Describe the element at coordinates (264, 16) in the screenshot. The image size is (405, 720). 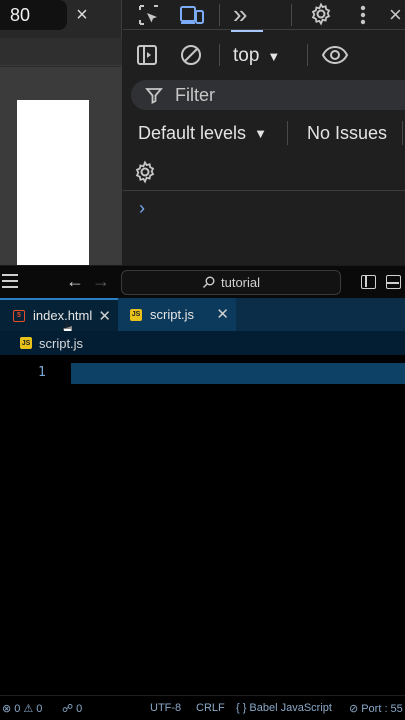
I see `devtools-toolbar: » ×` at that location.